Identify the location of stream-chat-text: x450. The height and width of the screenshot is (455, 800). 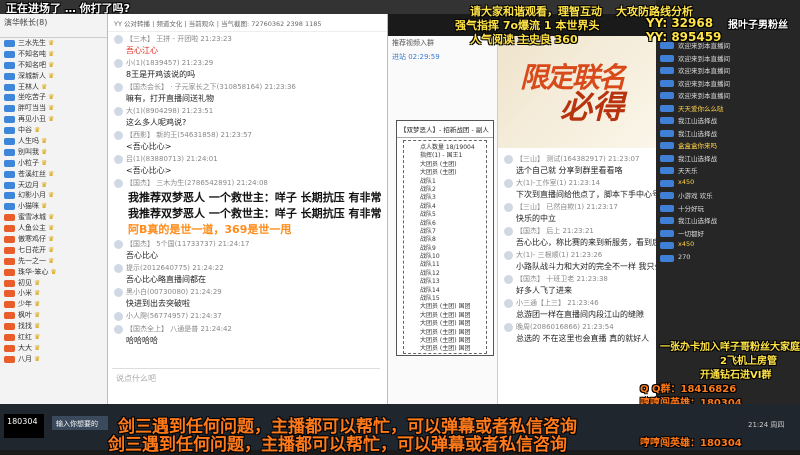
(686, 244).